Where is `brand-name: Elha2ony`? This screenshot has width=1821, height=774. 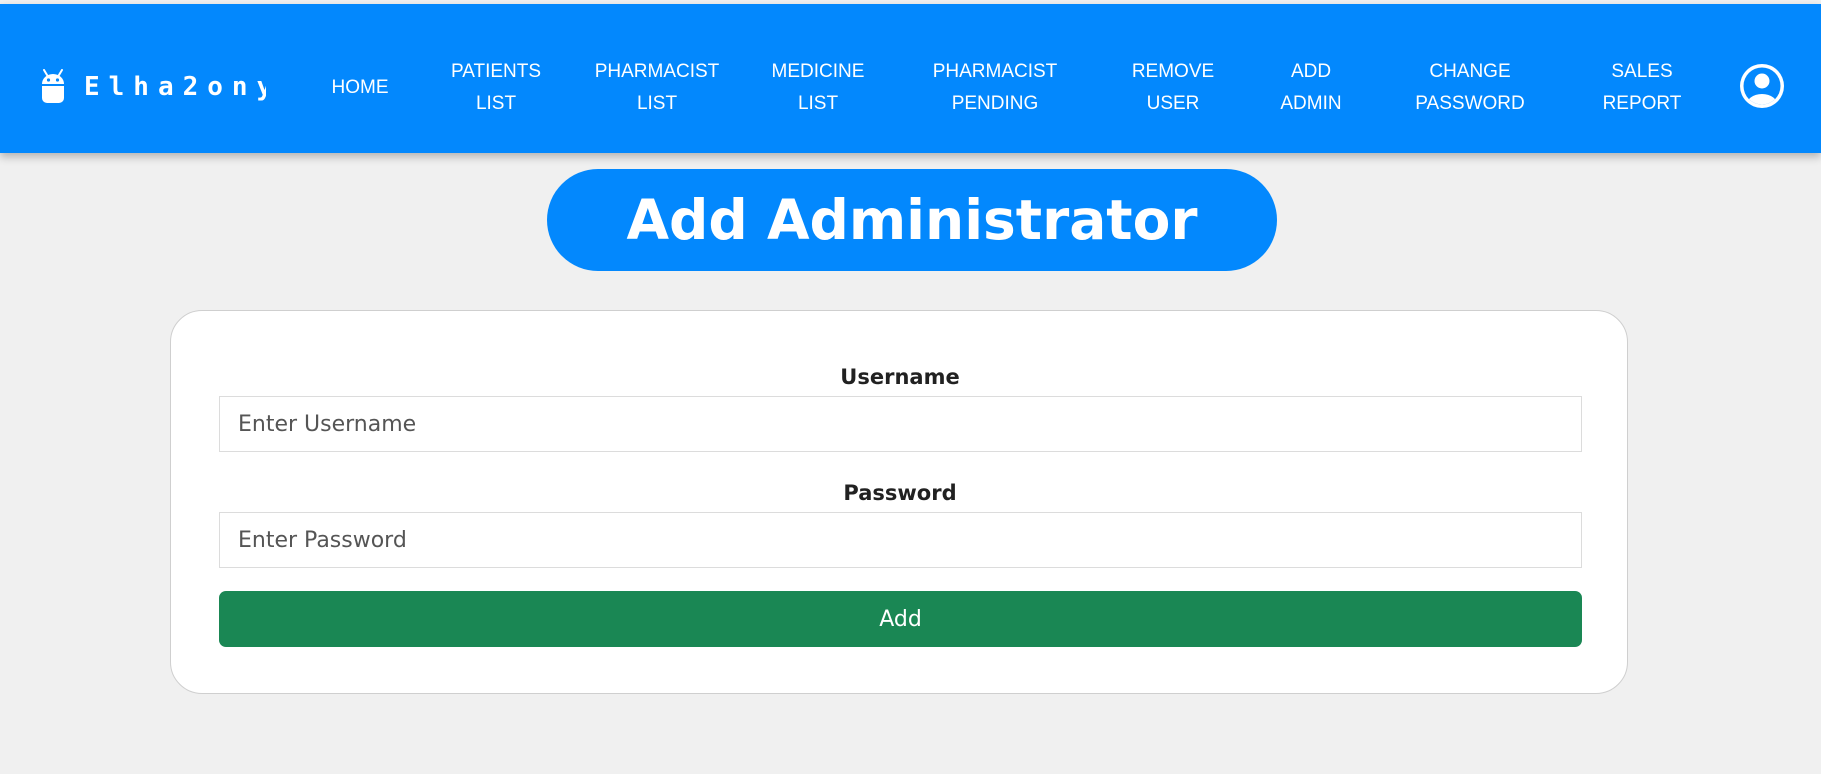 brand-name: Elha2ony is located at coordinates (175, 87).